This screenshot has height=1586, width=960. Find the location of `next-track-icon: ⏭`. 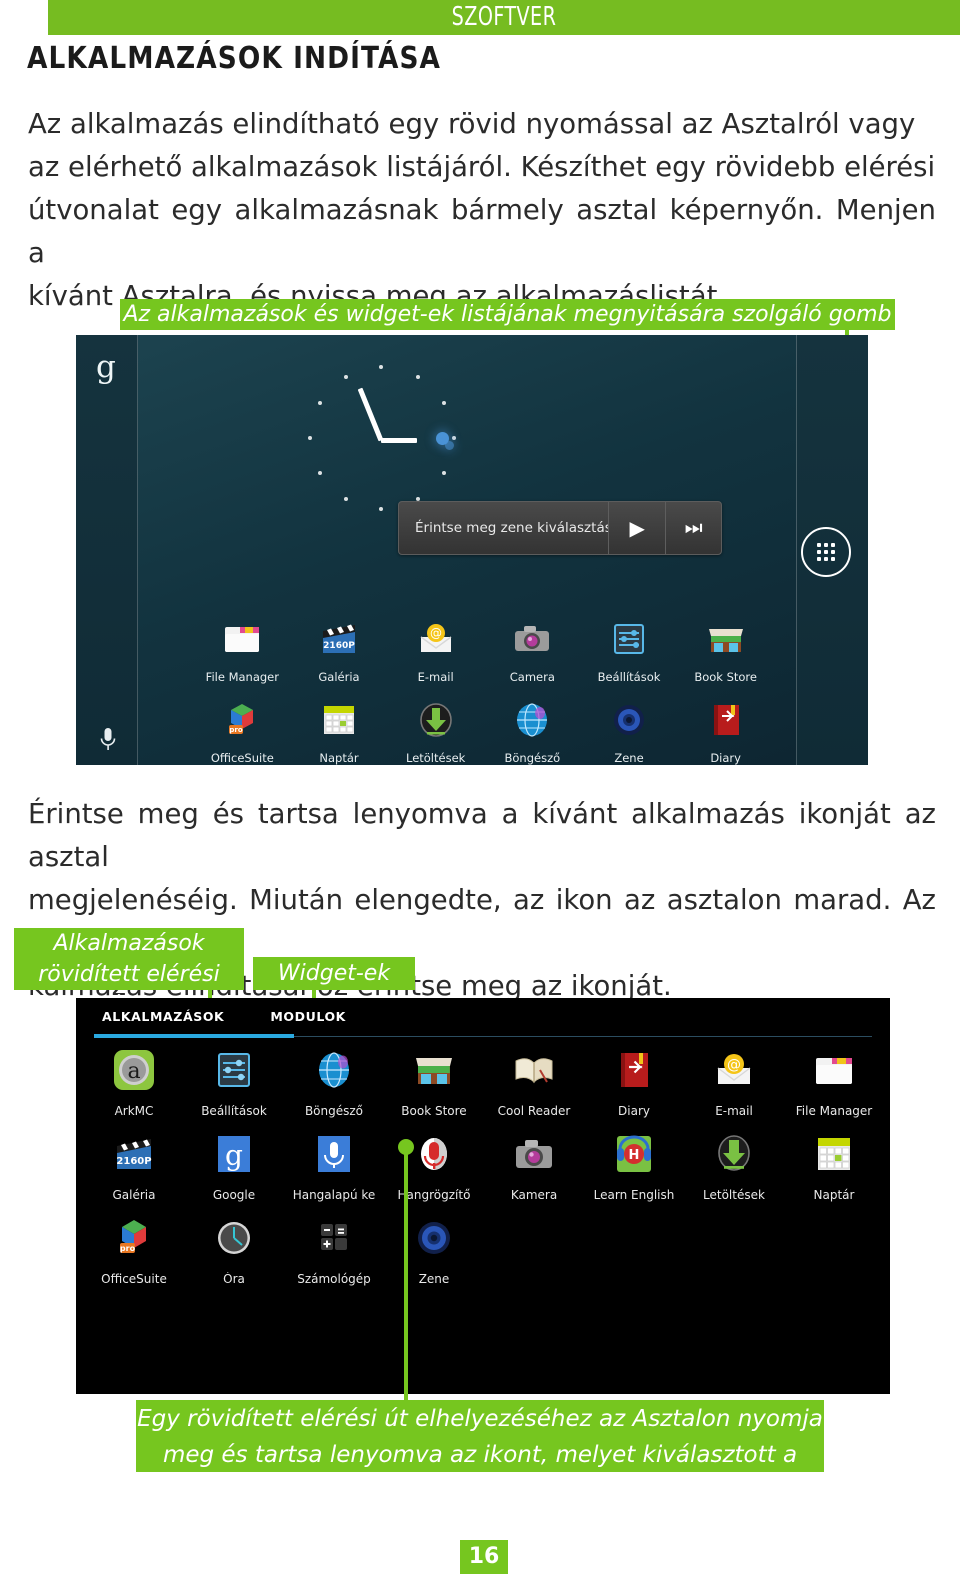

next-track-icon: ⏭ is located at coordinates (693, 528).